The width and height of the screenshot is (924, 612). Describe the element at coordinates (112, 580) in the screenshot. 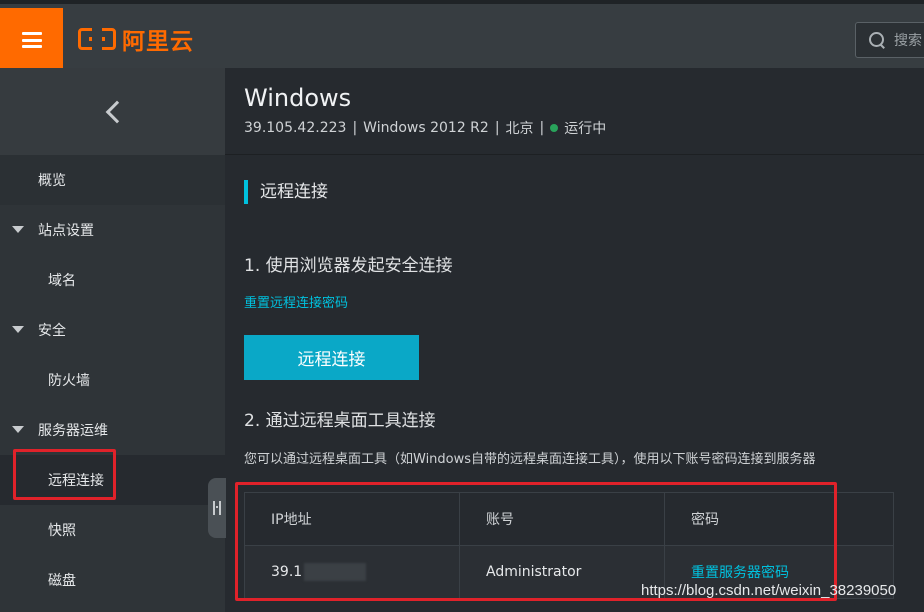

I see `sidebar-item-disk: 磁盘` at that location.